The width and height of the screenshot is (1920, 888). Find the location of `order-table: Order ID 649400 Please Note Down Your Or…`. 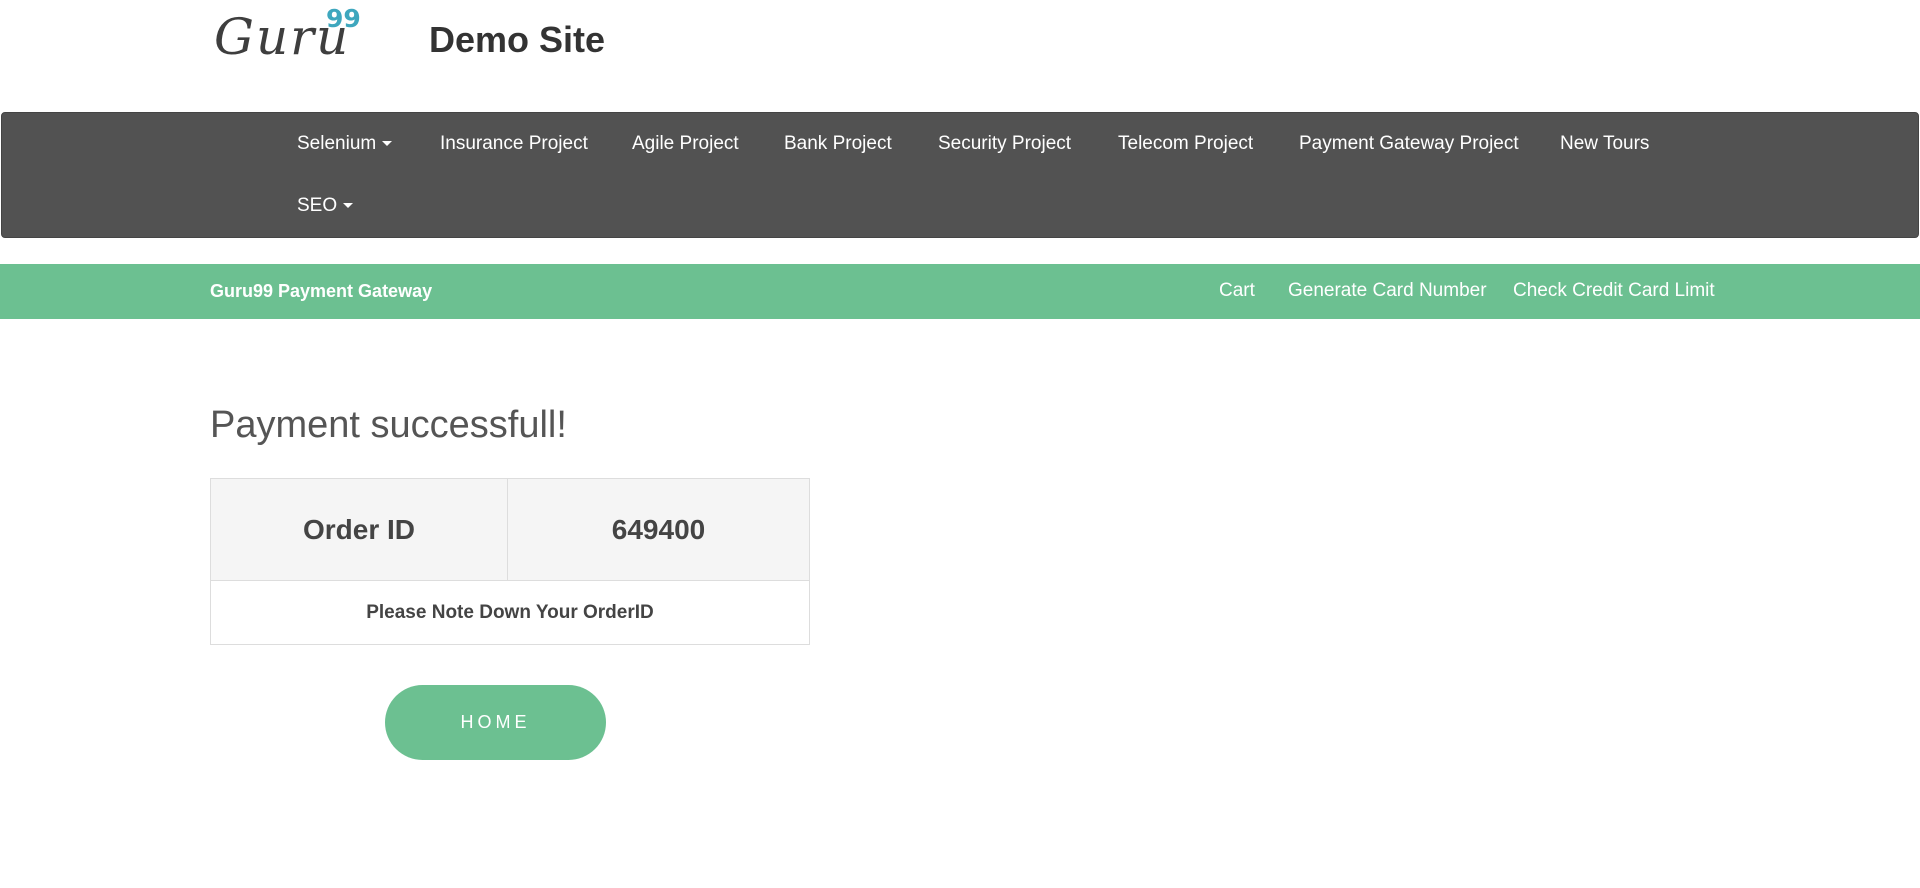

order-table: Order ID 649400 Please Note Down Your Or… is located at coordinates (510, 561).